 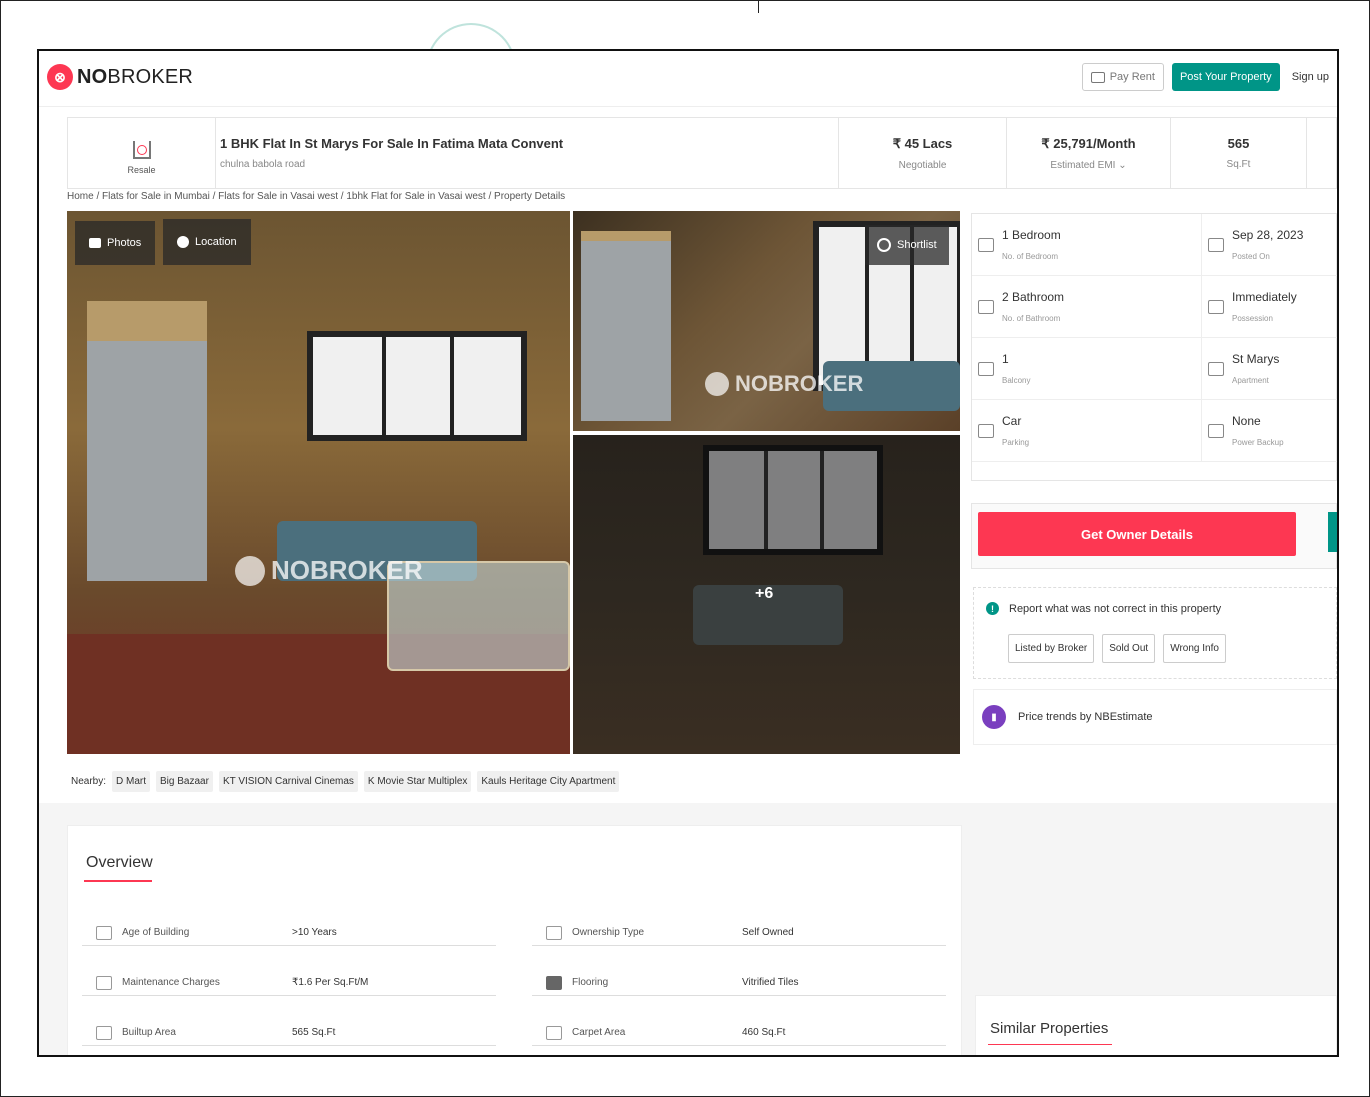 What do you see at coordinates (1216, 369) in the screenshot?
I see `building-icon` at bounding box center [1216, 369].